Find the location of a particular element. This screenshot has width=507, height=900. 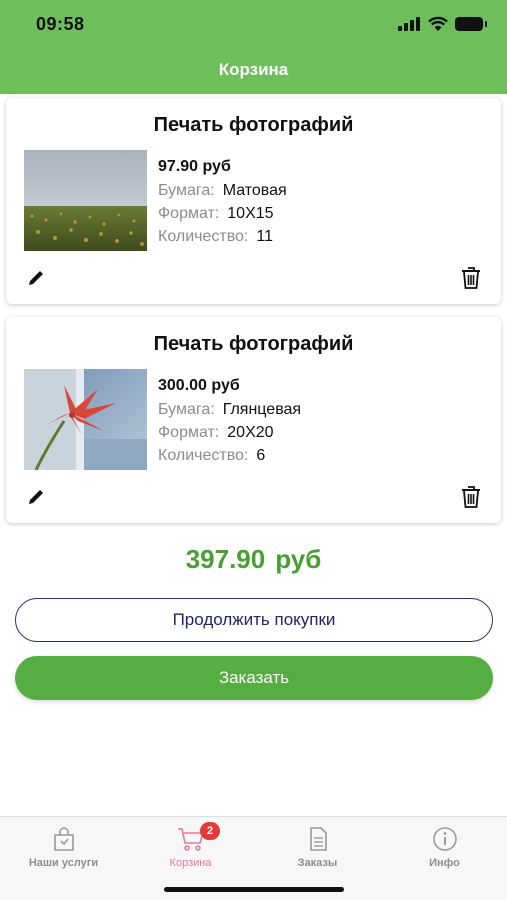

tab-services: Наши услуги is located at coordinates (63, 849).